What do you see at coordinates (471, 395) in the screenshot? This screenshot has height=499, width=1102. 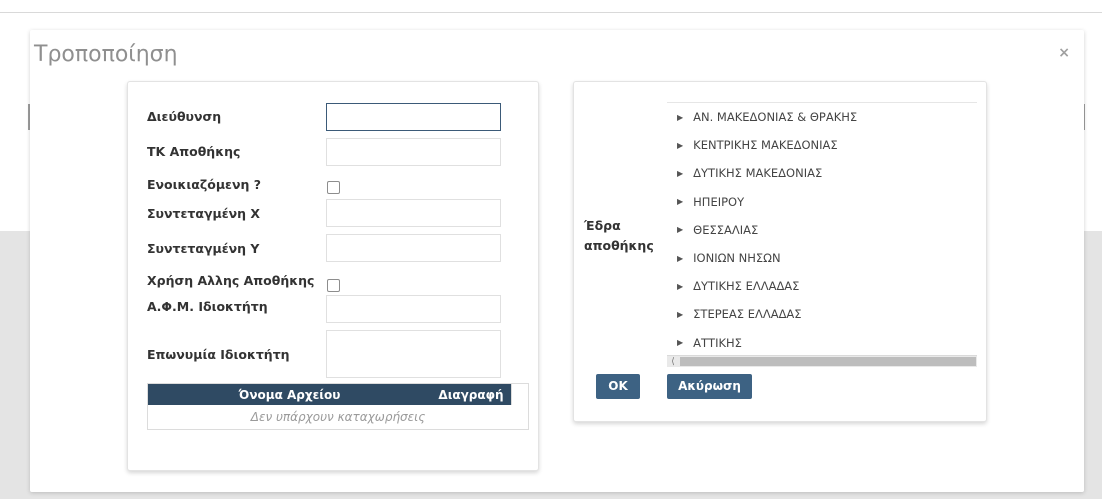 I see `column-header-delete: Διαγραφή` at bounding box center [471, 395].